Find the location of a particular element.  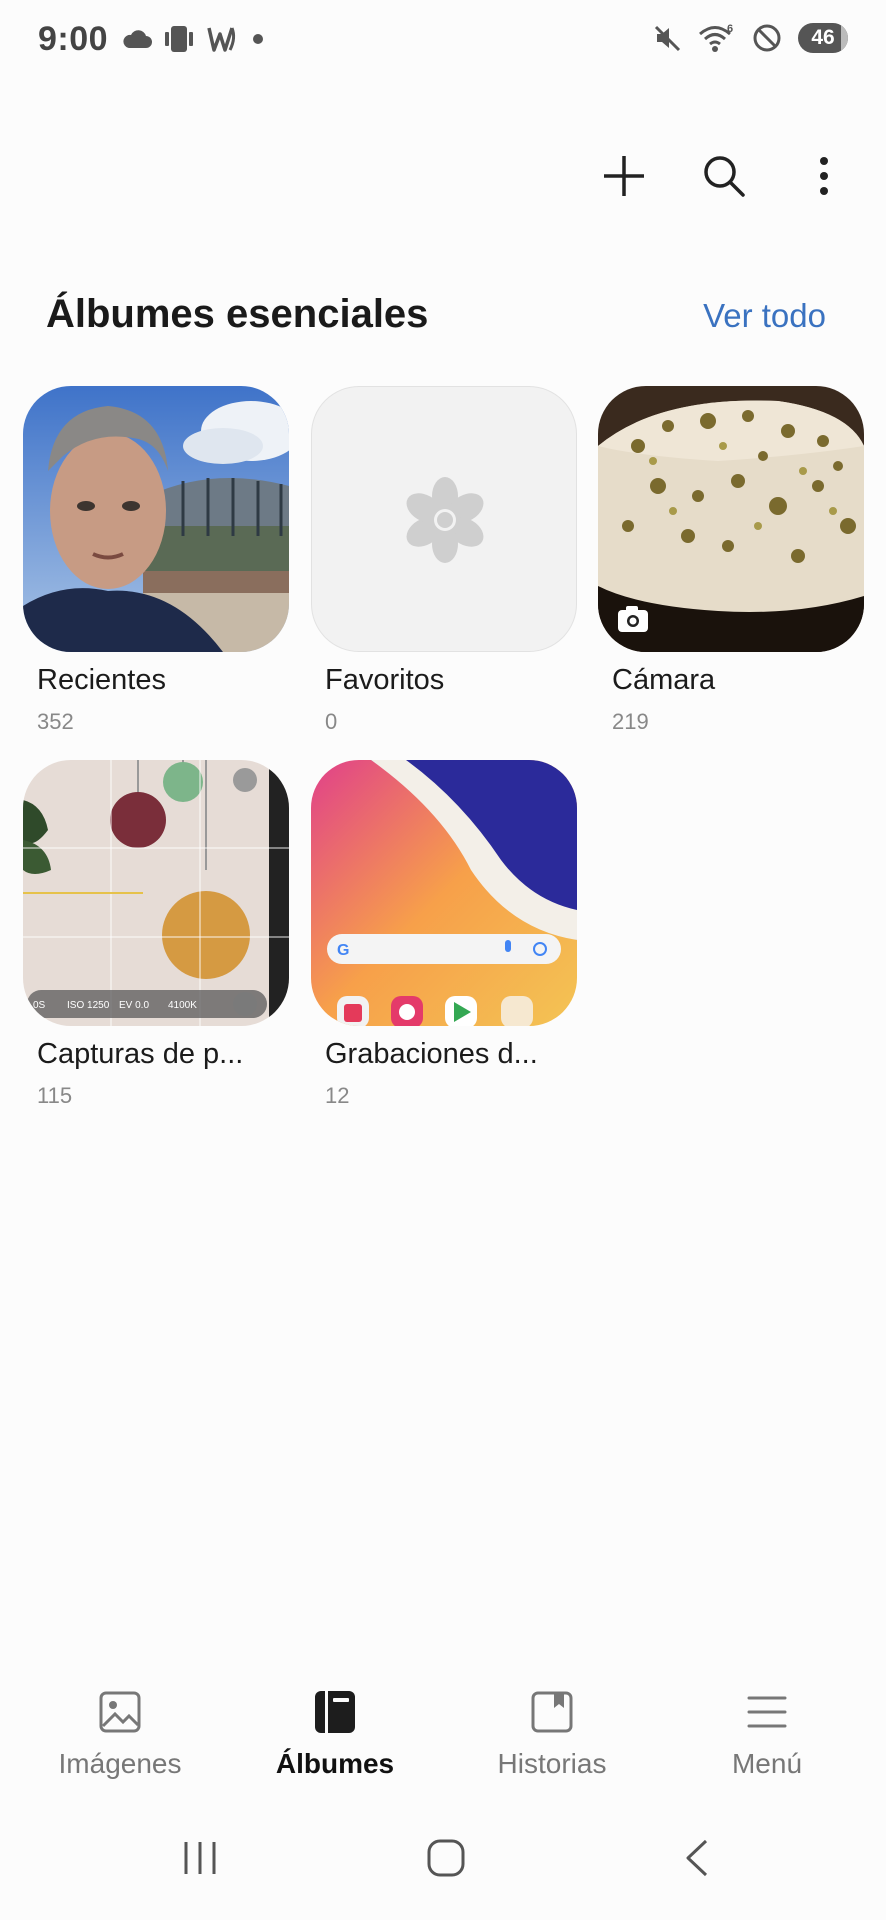

album-card-camara: Cámara 219 is located at coordinates (731, 560).